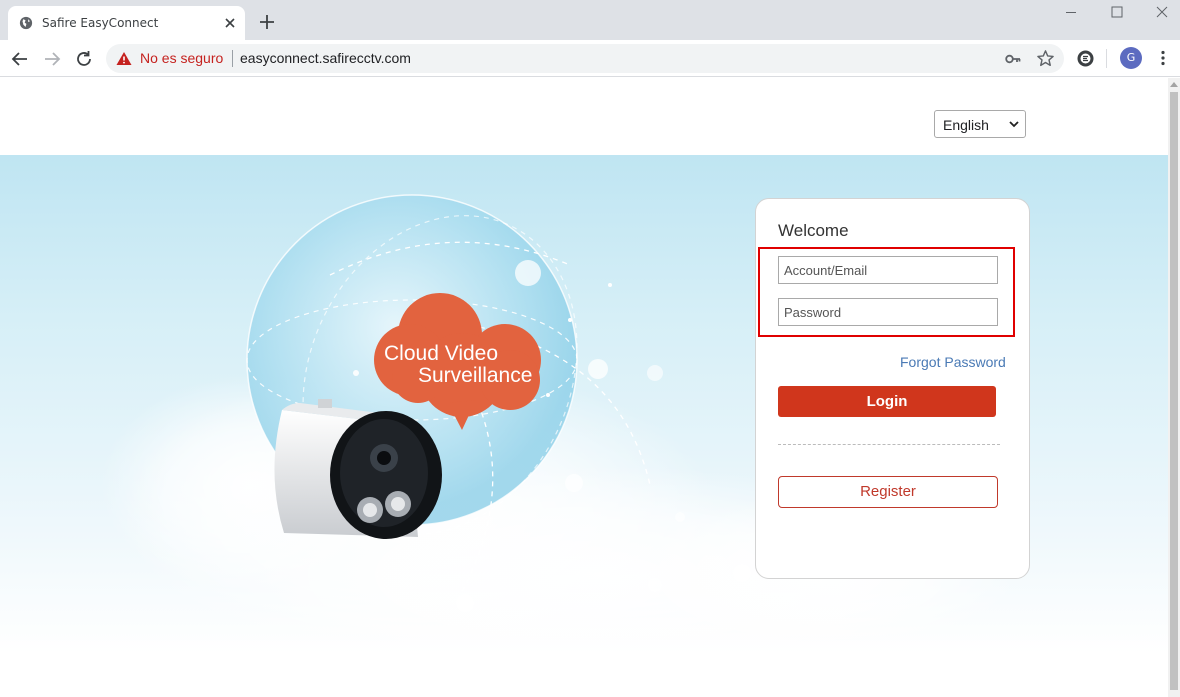 This screenshot has width=1180, height=697. I want to click on account-email-placeholder: Account/Email, so click(826, 270).